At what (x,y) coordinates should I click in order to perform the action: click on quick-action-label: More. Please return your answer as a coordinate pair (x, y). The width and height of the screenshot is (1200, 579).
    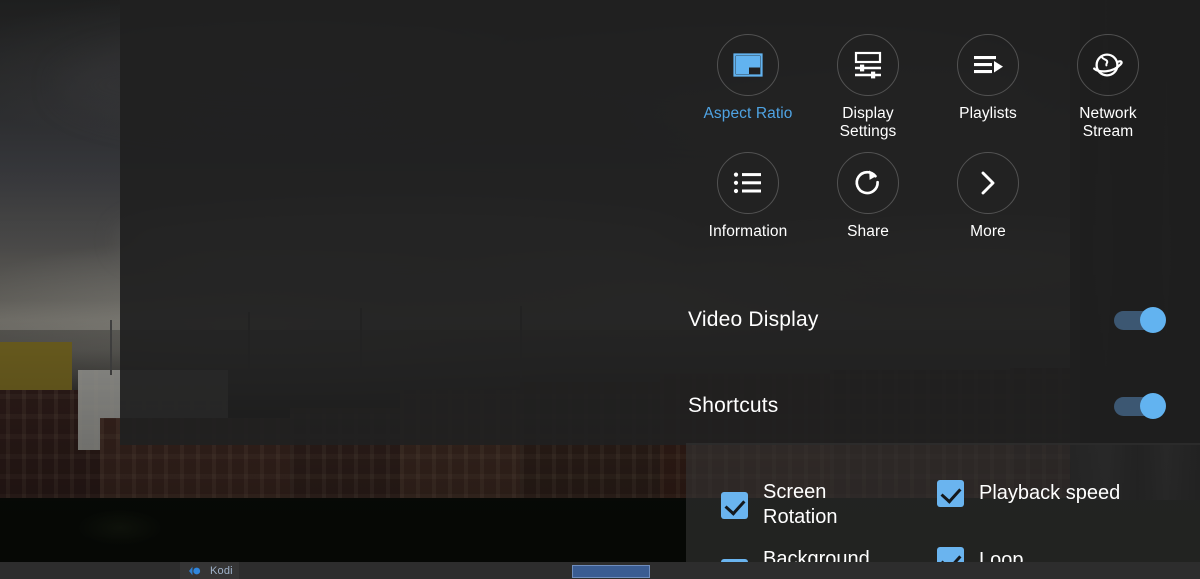
    Looking at the image, I should click on (988, 231).